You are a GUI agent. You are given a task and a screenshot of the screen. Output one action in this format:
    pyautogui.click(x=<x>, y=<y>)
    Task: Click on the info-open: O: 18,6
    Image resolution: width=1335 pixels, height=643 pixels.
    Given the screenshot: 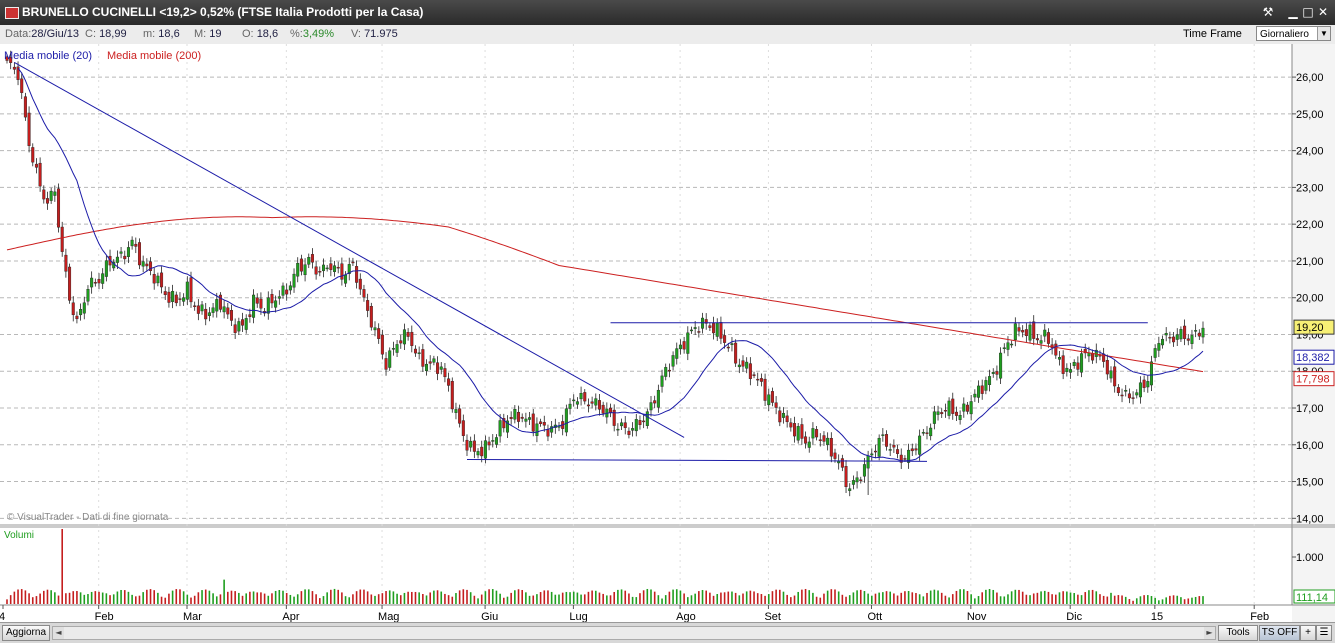 What is the action you would take?
    pyautogui.click(x=260, y=34)
    